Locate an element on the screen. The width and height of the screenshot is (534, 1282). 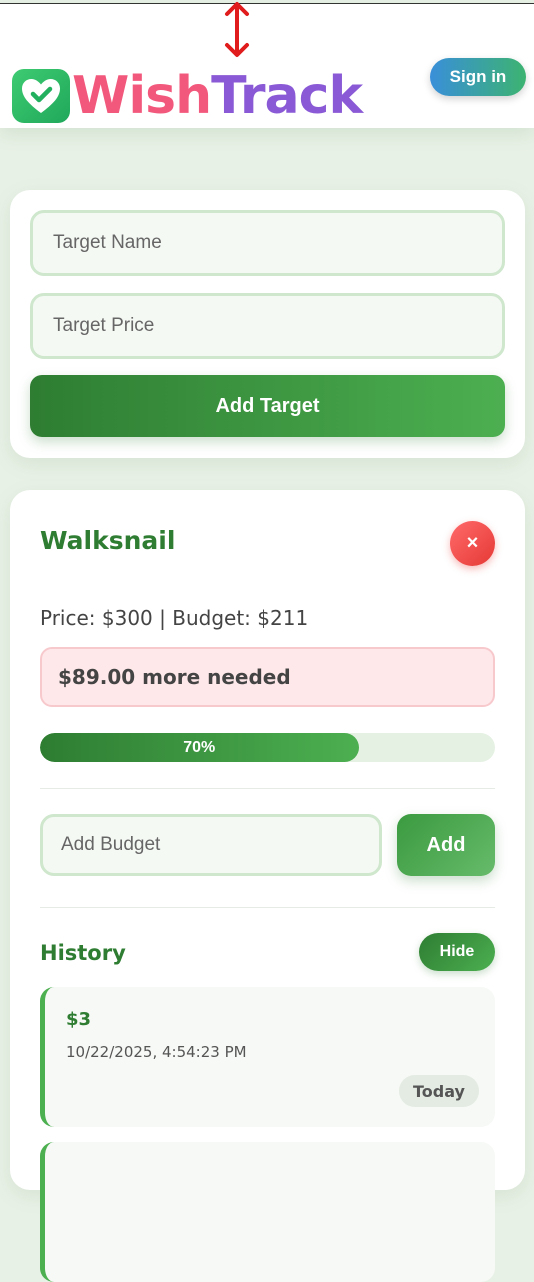
amount-needed-alert: $89.00 more needed is located at coordinates (267, 677).